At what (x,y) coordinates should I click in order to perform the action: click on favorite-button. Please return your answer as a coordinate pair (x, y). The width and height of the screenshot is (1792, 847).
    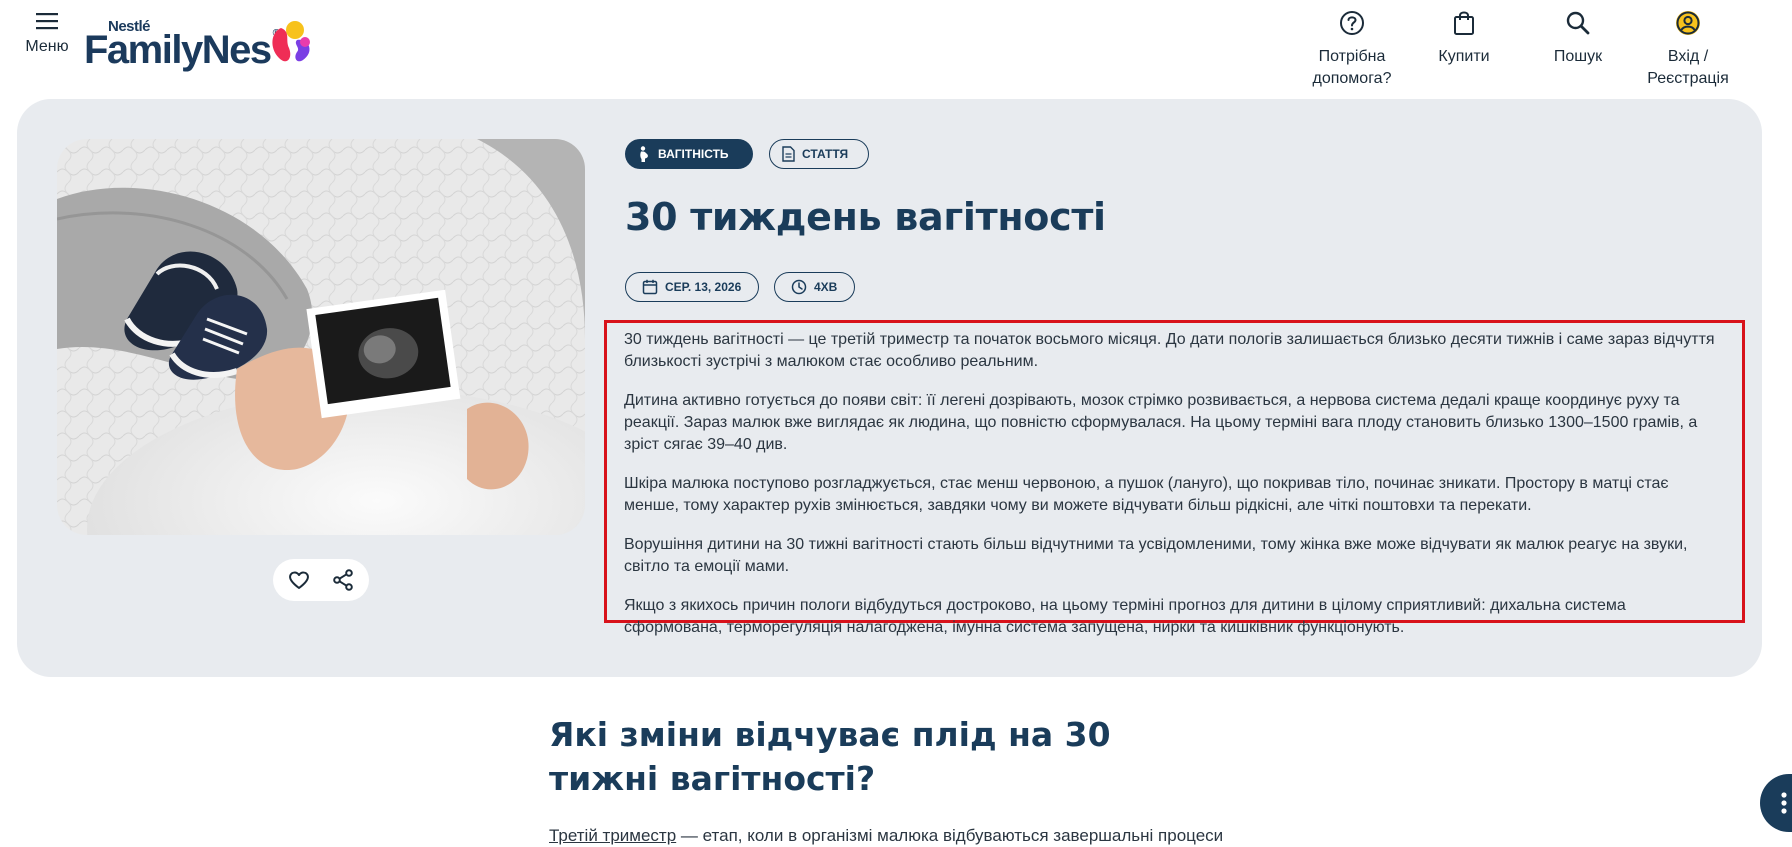
    Looking at the image, I should click on (299, 580).